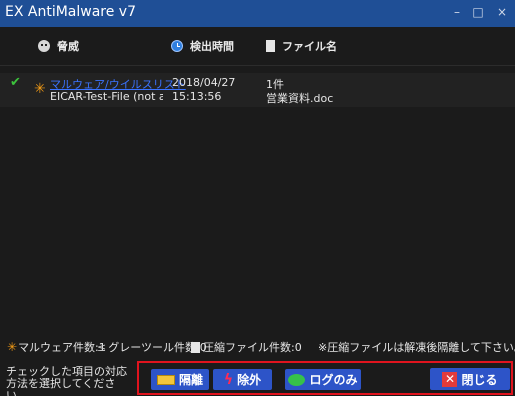 The height and width of the screenshot is (396, 515). I want to click on column-detected-time: 検出時間, so click(202, 46).